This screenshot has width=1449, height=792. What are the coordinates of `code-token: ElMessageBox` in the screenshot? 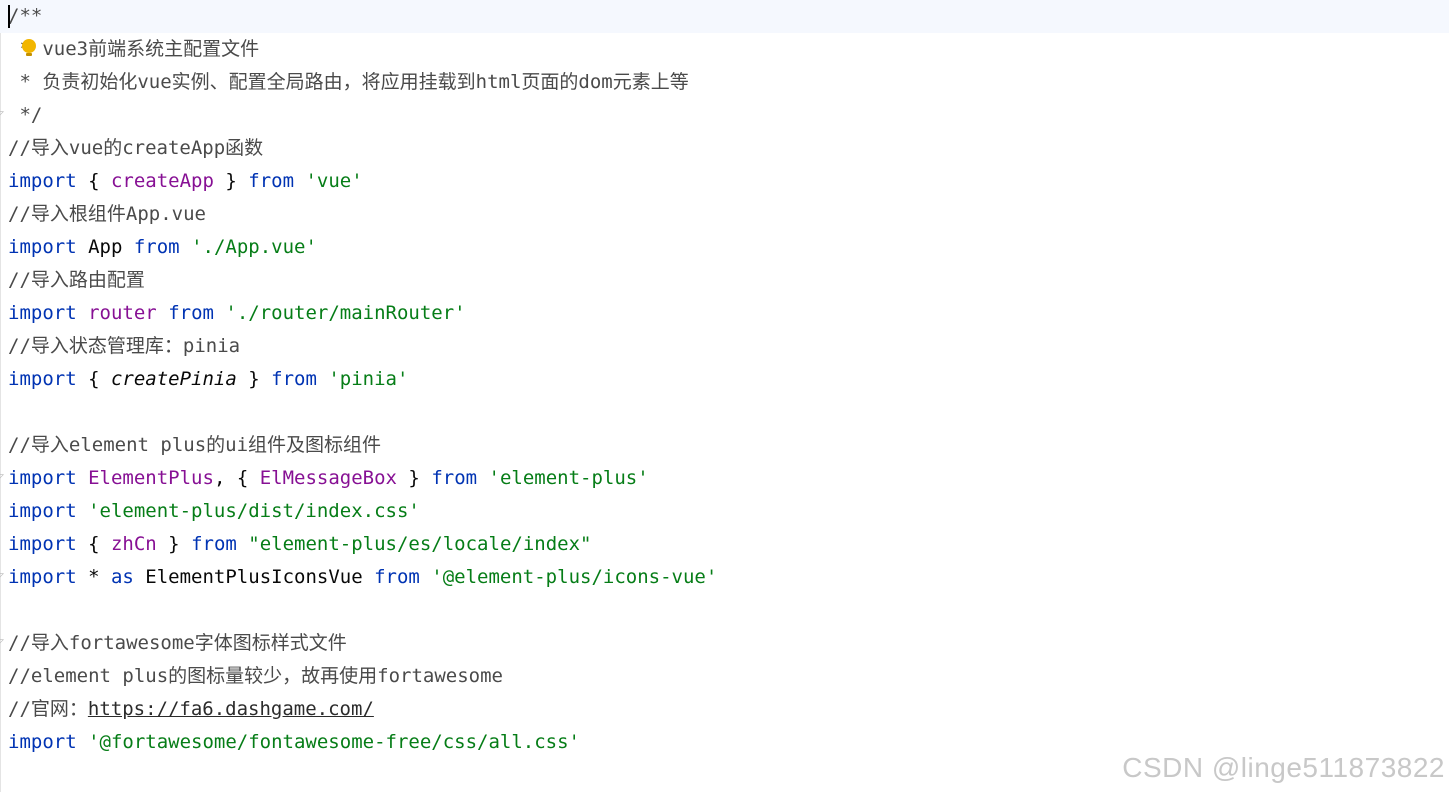 It's located at (328, 478).